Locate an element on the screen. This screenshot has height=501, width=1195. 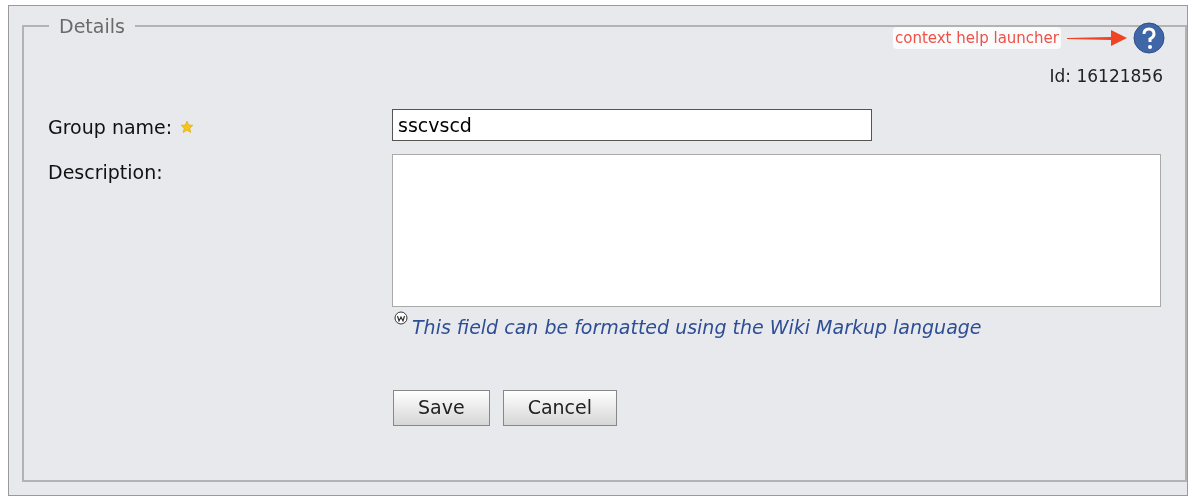
cancel-button: Cancel is located at coordinates (559, 407).